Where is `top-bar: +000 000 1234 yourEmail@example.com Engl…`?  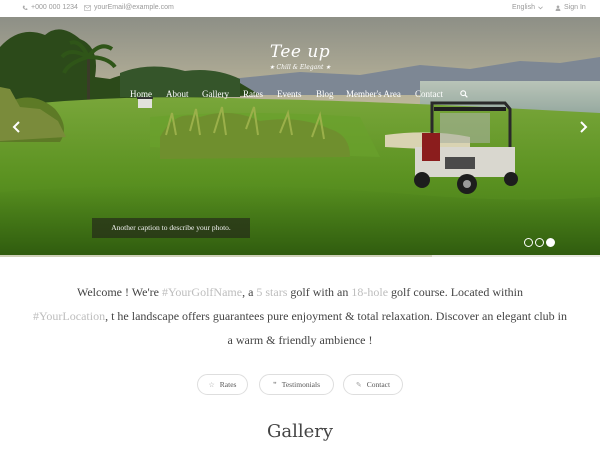 top-bar: +000 000 1234 yourEmail@example.com Engl… is located at coordinates (300, 8).